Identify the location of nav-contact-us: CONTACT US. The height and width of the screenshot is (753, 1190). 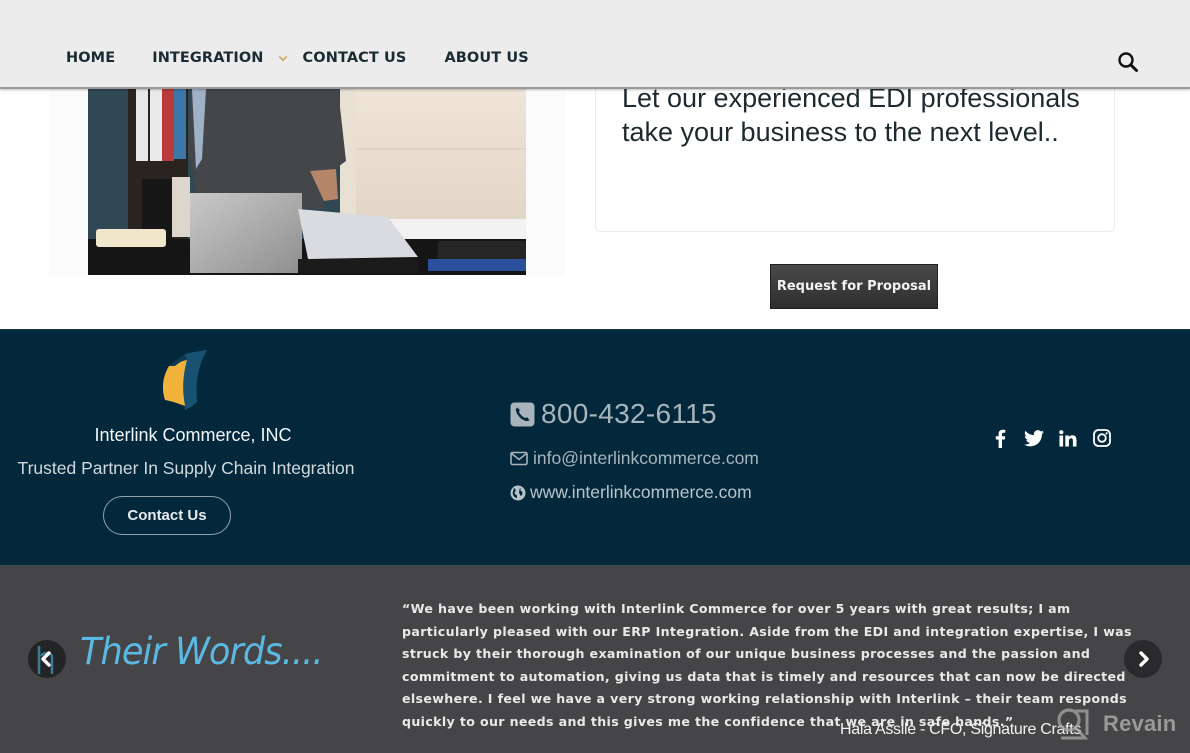
(355, 58).